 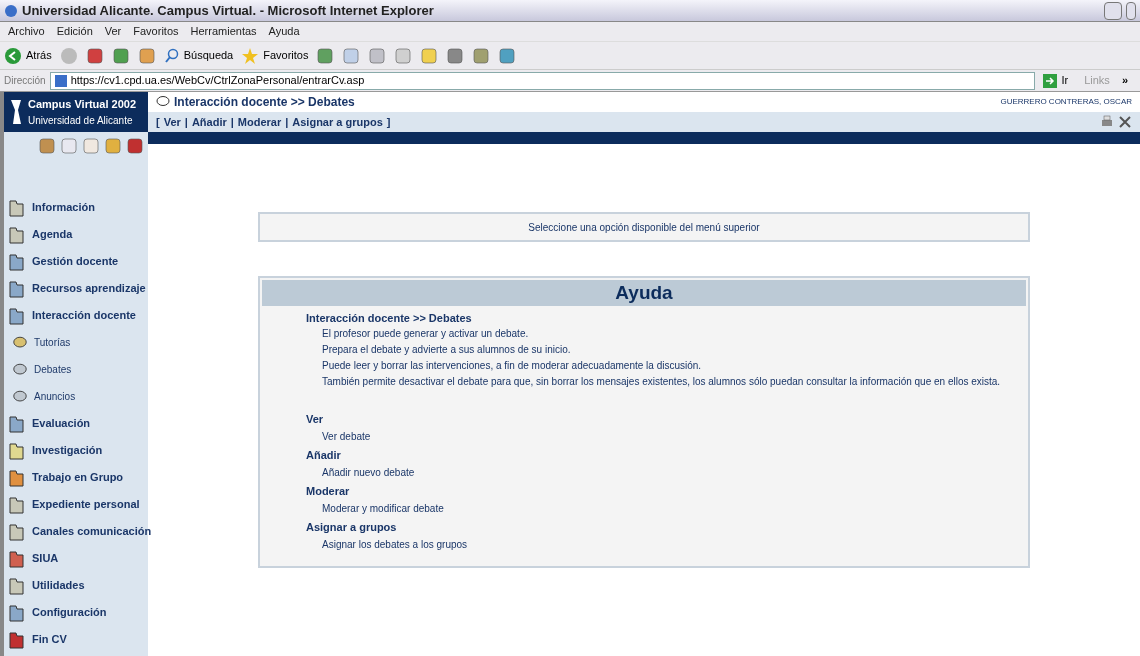 What do you see at coordinates (1125, 122) in the screenshot?
I see `tools-icon` at bounding box center [1125, 122].